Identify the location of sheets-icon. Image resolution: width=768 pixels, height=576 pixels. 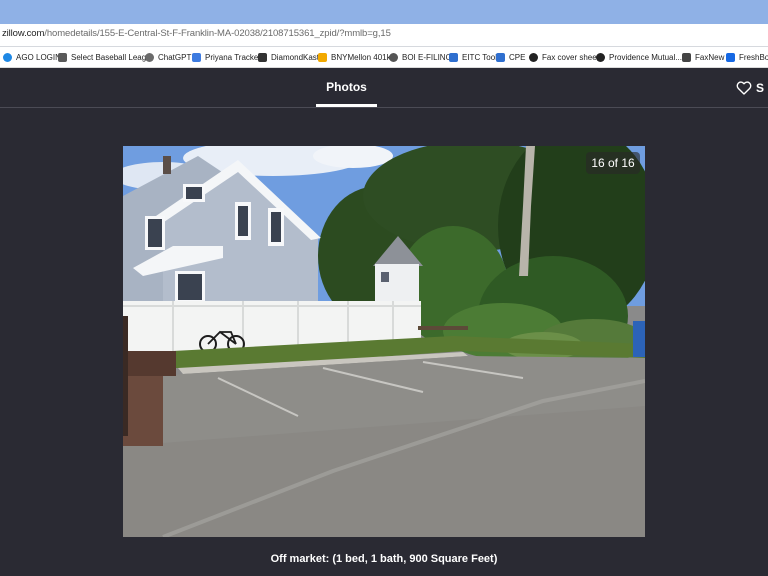
(196, 57).